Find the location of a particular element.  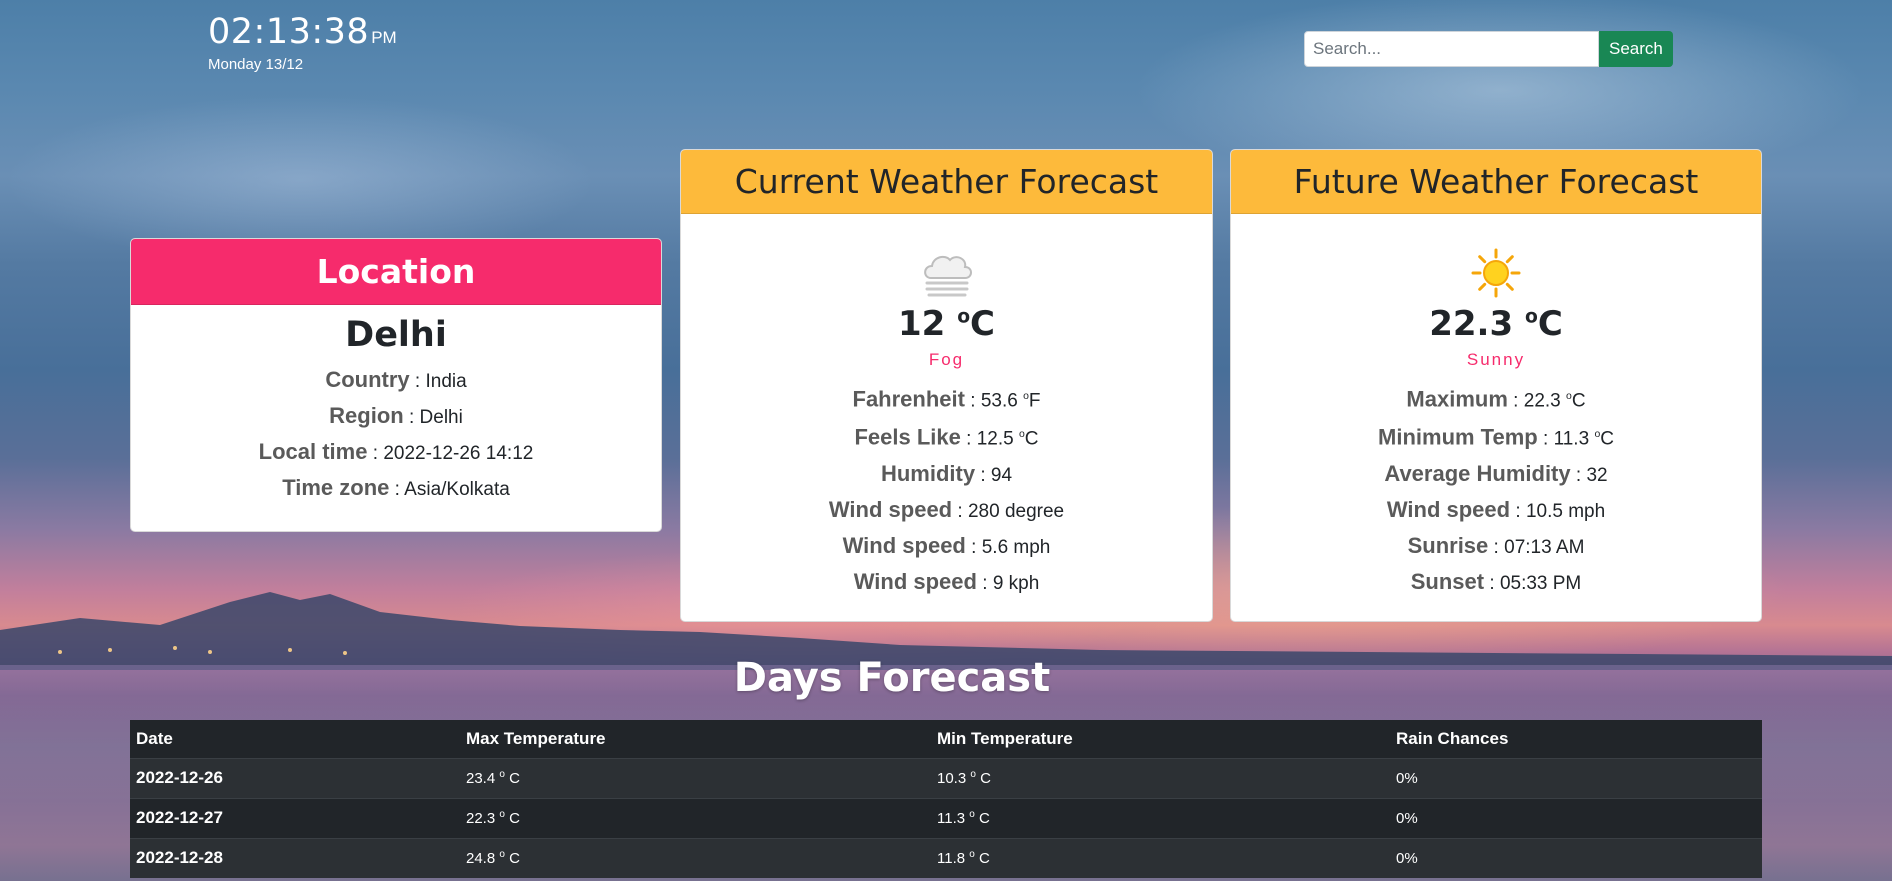

clock-time: 02:13:38 is located at coordinates (289, 32).